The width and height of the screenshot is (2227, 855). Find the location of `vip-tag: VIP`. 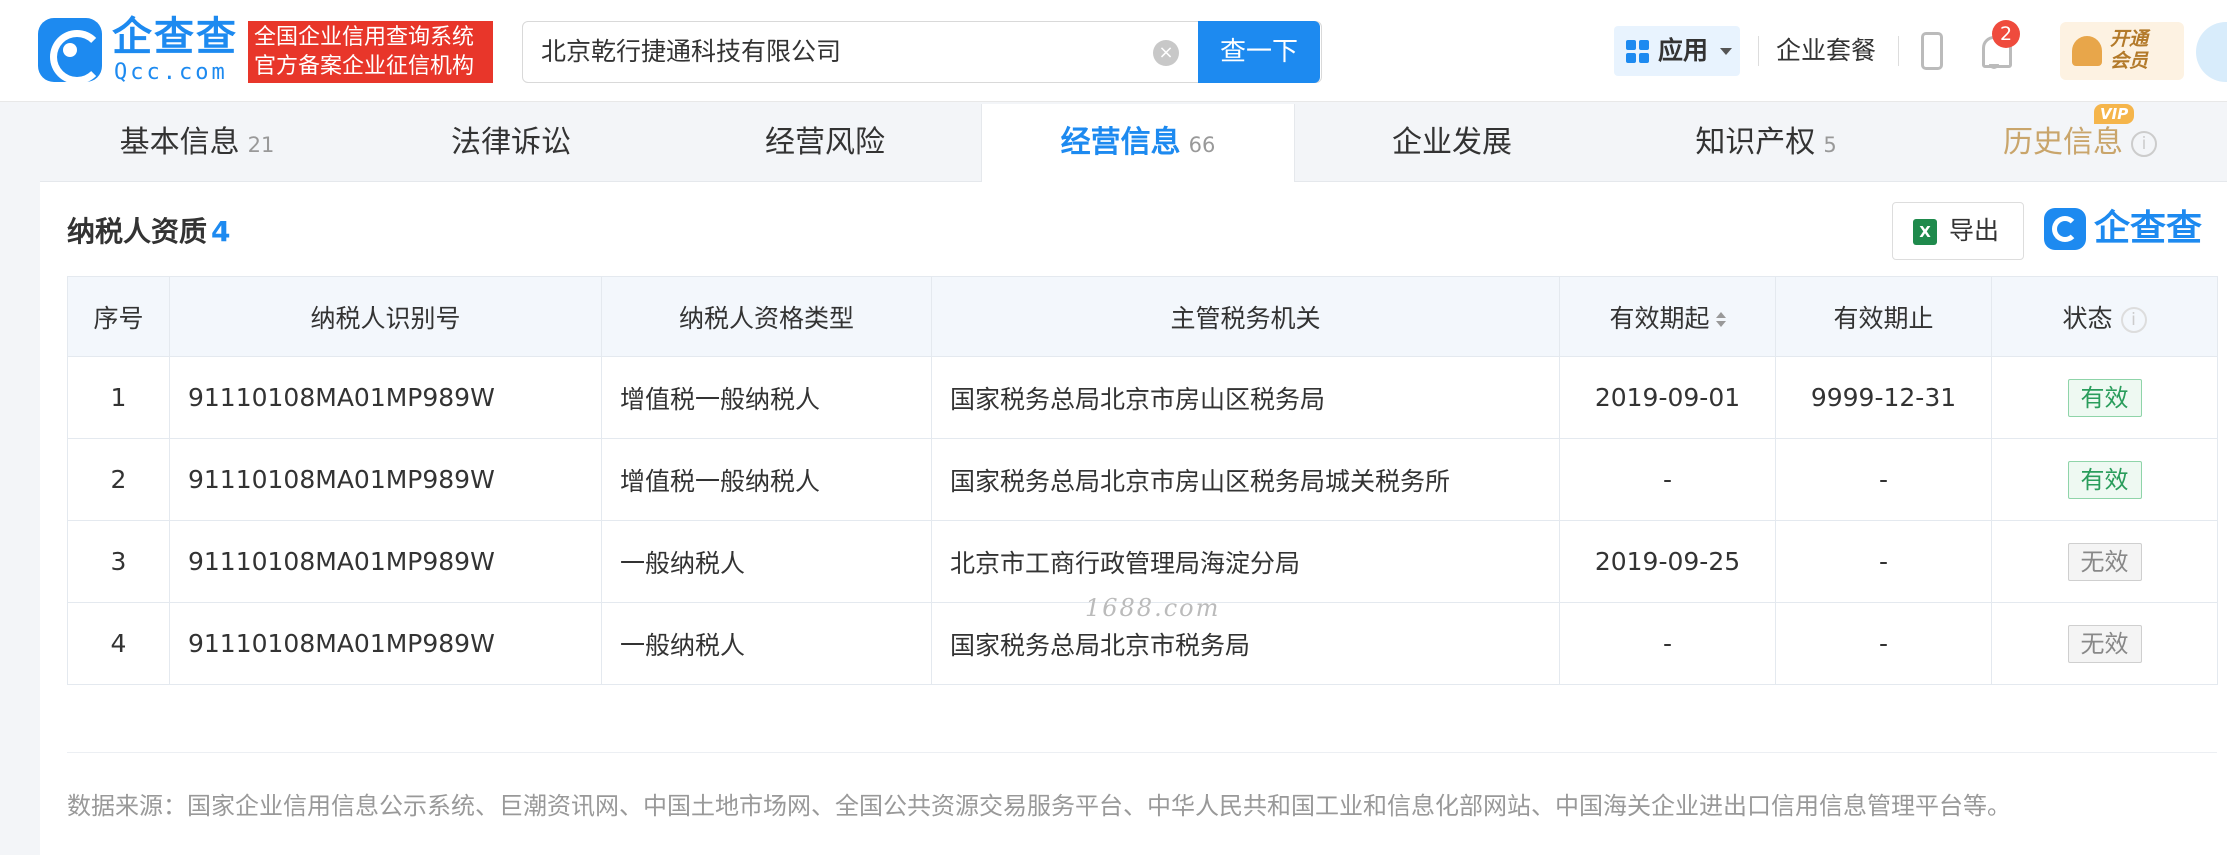

vip-tag: VIP is located at coordinates (2114, 114).